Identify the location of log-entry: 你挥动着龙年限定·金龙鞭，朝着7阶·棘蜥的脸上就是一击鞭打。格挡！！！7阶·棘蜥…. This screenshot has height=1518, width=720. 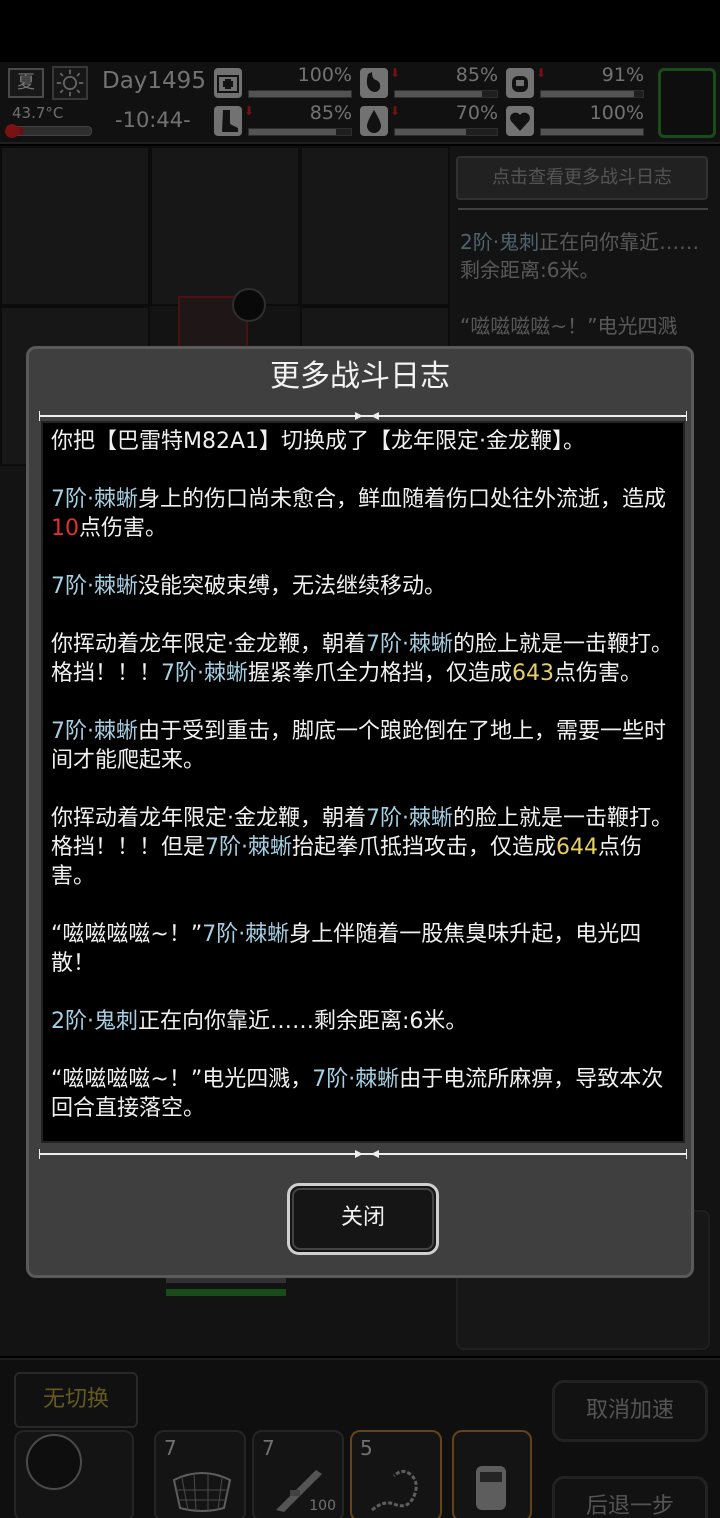
(362, 659).